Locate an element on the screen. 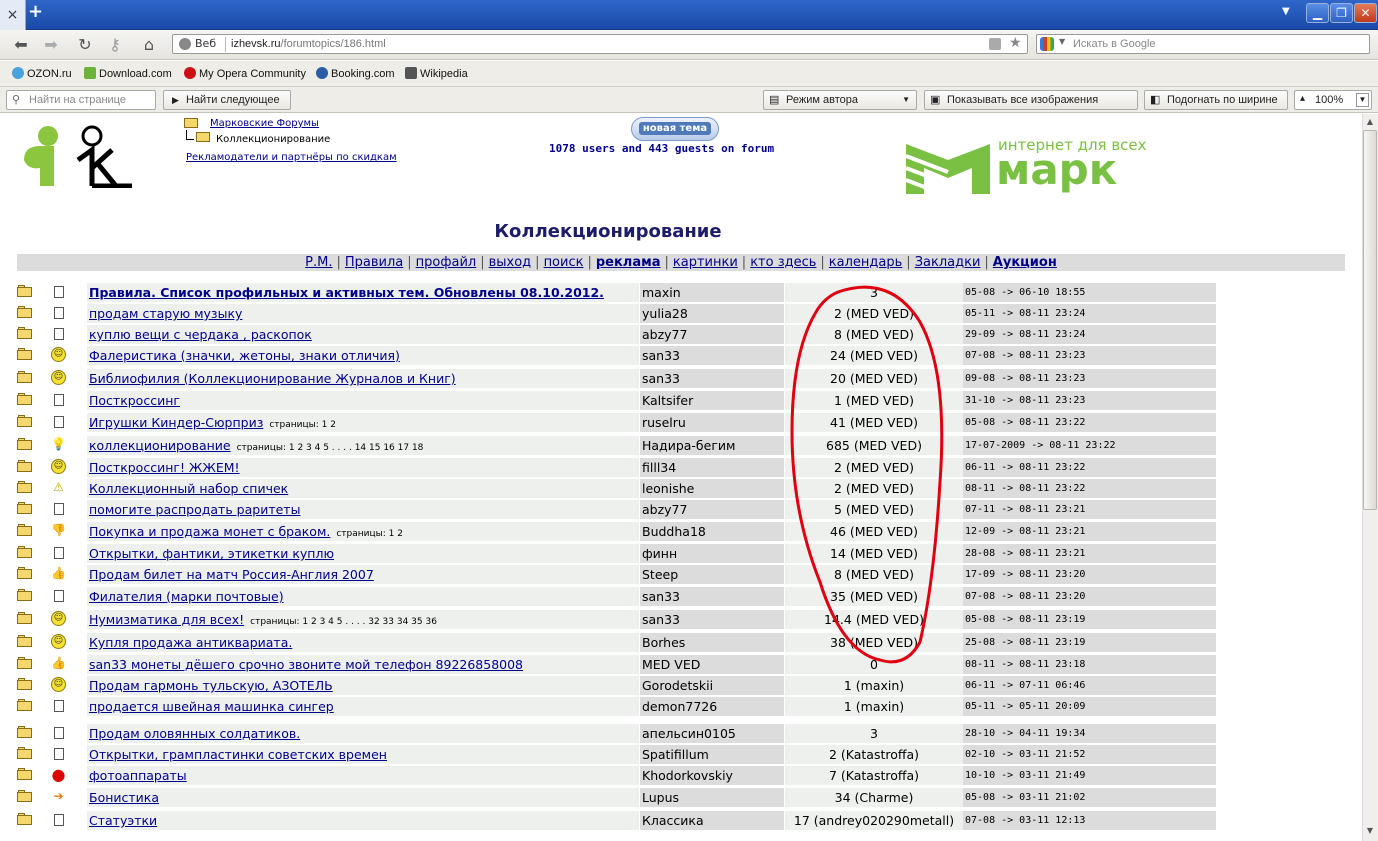  menu-item: Правила is located at coordinates (374, 262).